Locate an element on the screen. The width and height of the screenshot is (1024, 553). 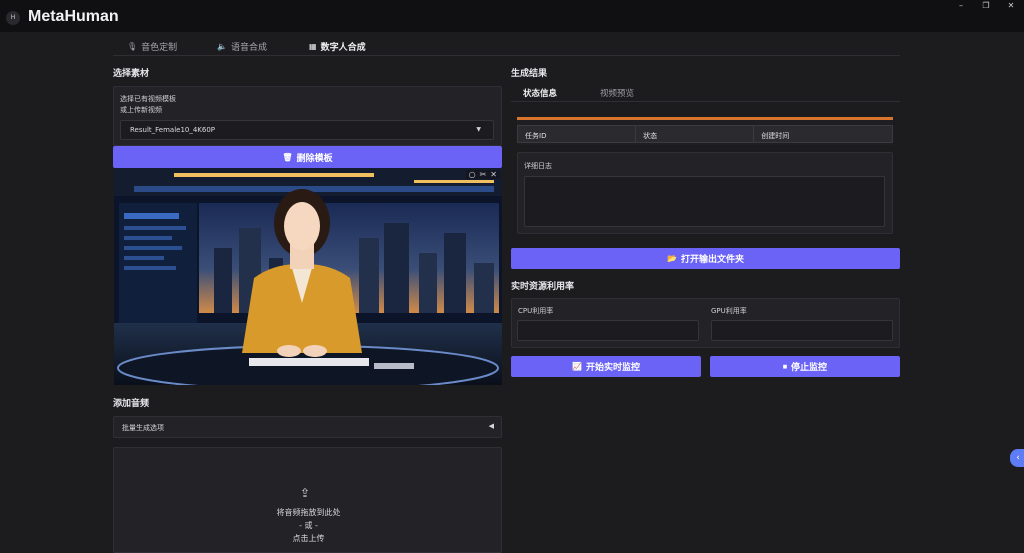
tab-status-info: 状态信息 is located at coordinates (540, 93).